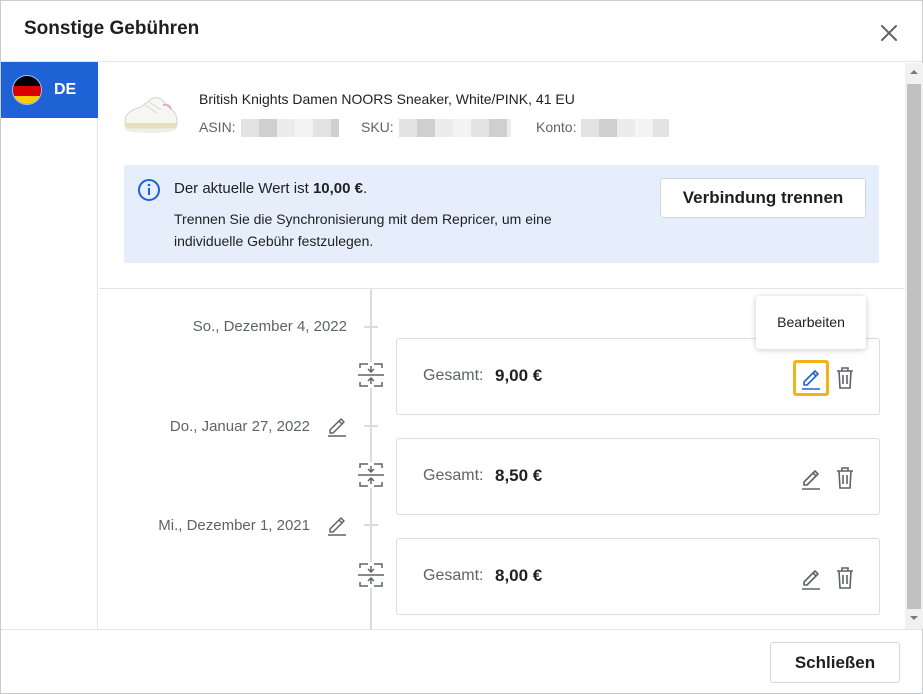 The width and height of the screenshot is (923, 694). I want to click on timeline-date: So., Dezember 4, 2022, so click(269, 326).